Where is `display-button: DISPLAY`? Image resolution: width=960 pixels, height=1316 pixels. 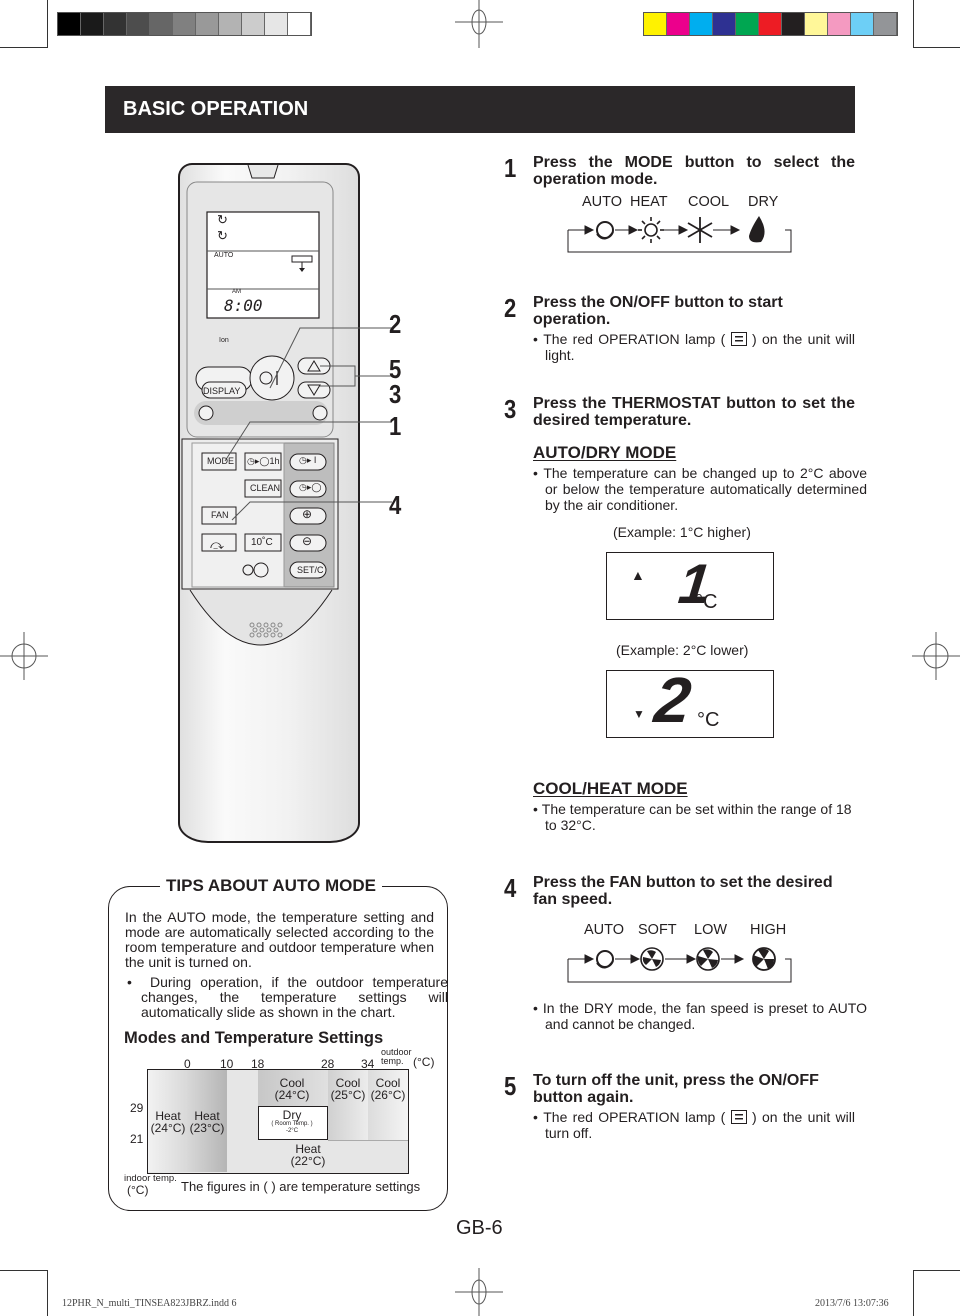
display-button: DISPLAY is located at coordinates (221, 391).